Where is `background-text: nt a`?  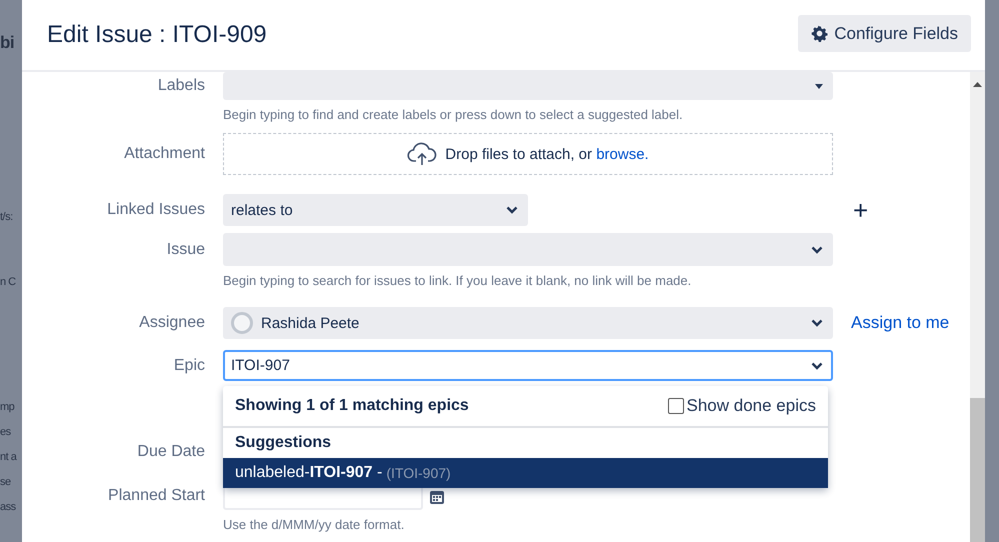 background-text: nt a is located at coordinates (9, 457).